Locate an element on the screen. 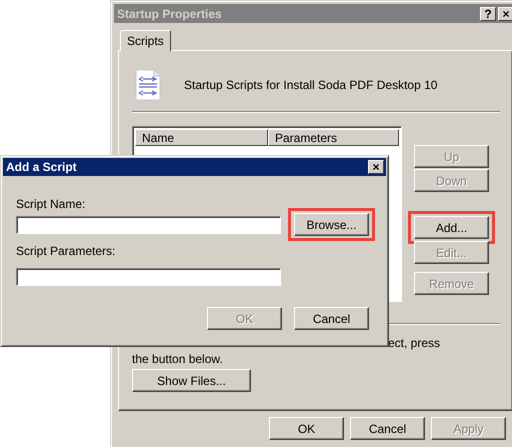 The height and width of the screenshot is (447, 512). dialog-title: Add a Script is located at coordinates (41, 167).